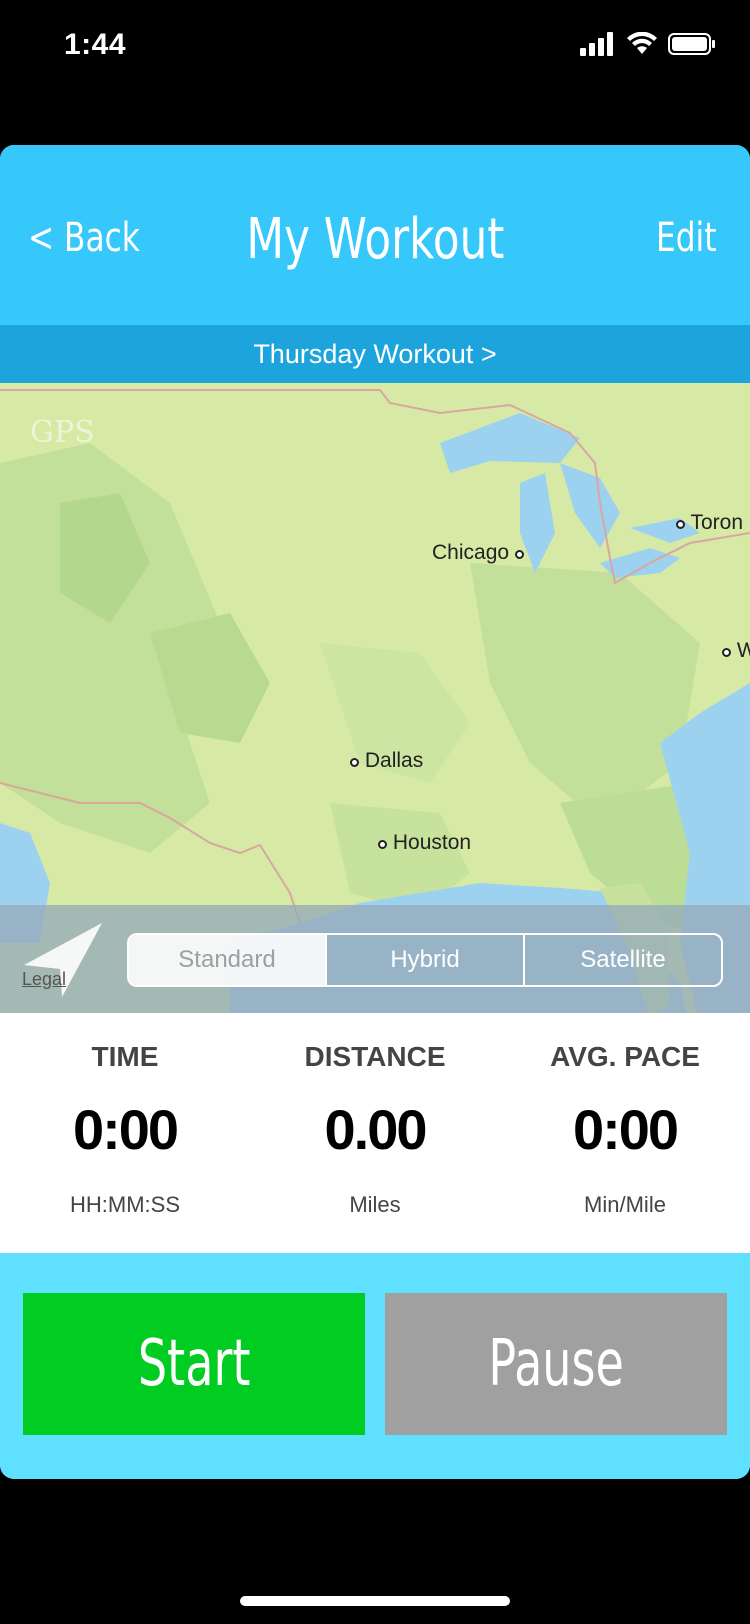 Image resolution: width=750 pixels, height=1624 pixels. I want to click on city-label-washington: W, so click(736, 651).